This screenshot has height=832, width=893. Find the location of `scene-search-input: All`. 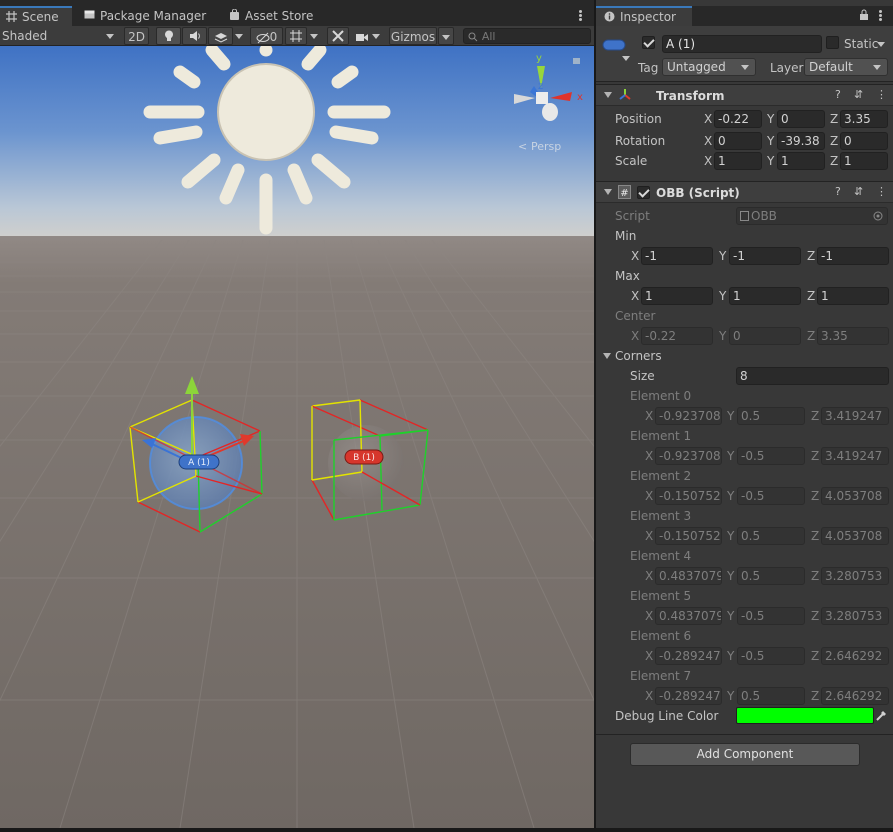

scene-search-input: All is located at coordinates (527, 36).